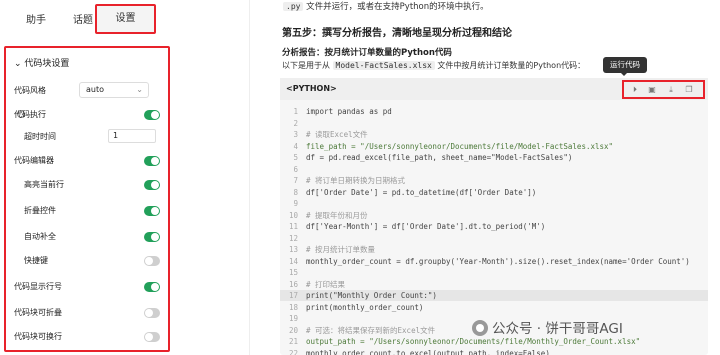  I want to click on line-number: 22, so click(293, 351).